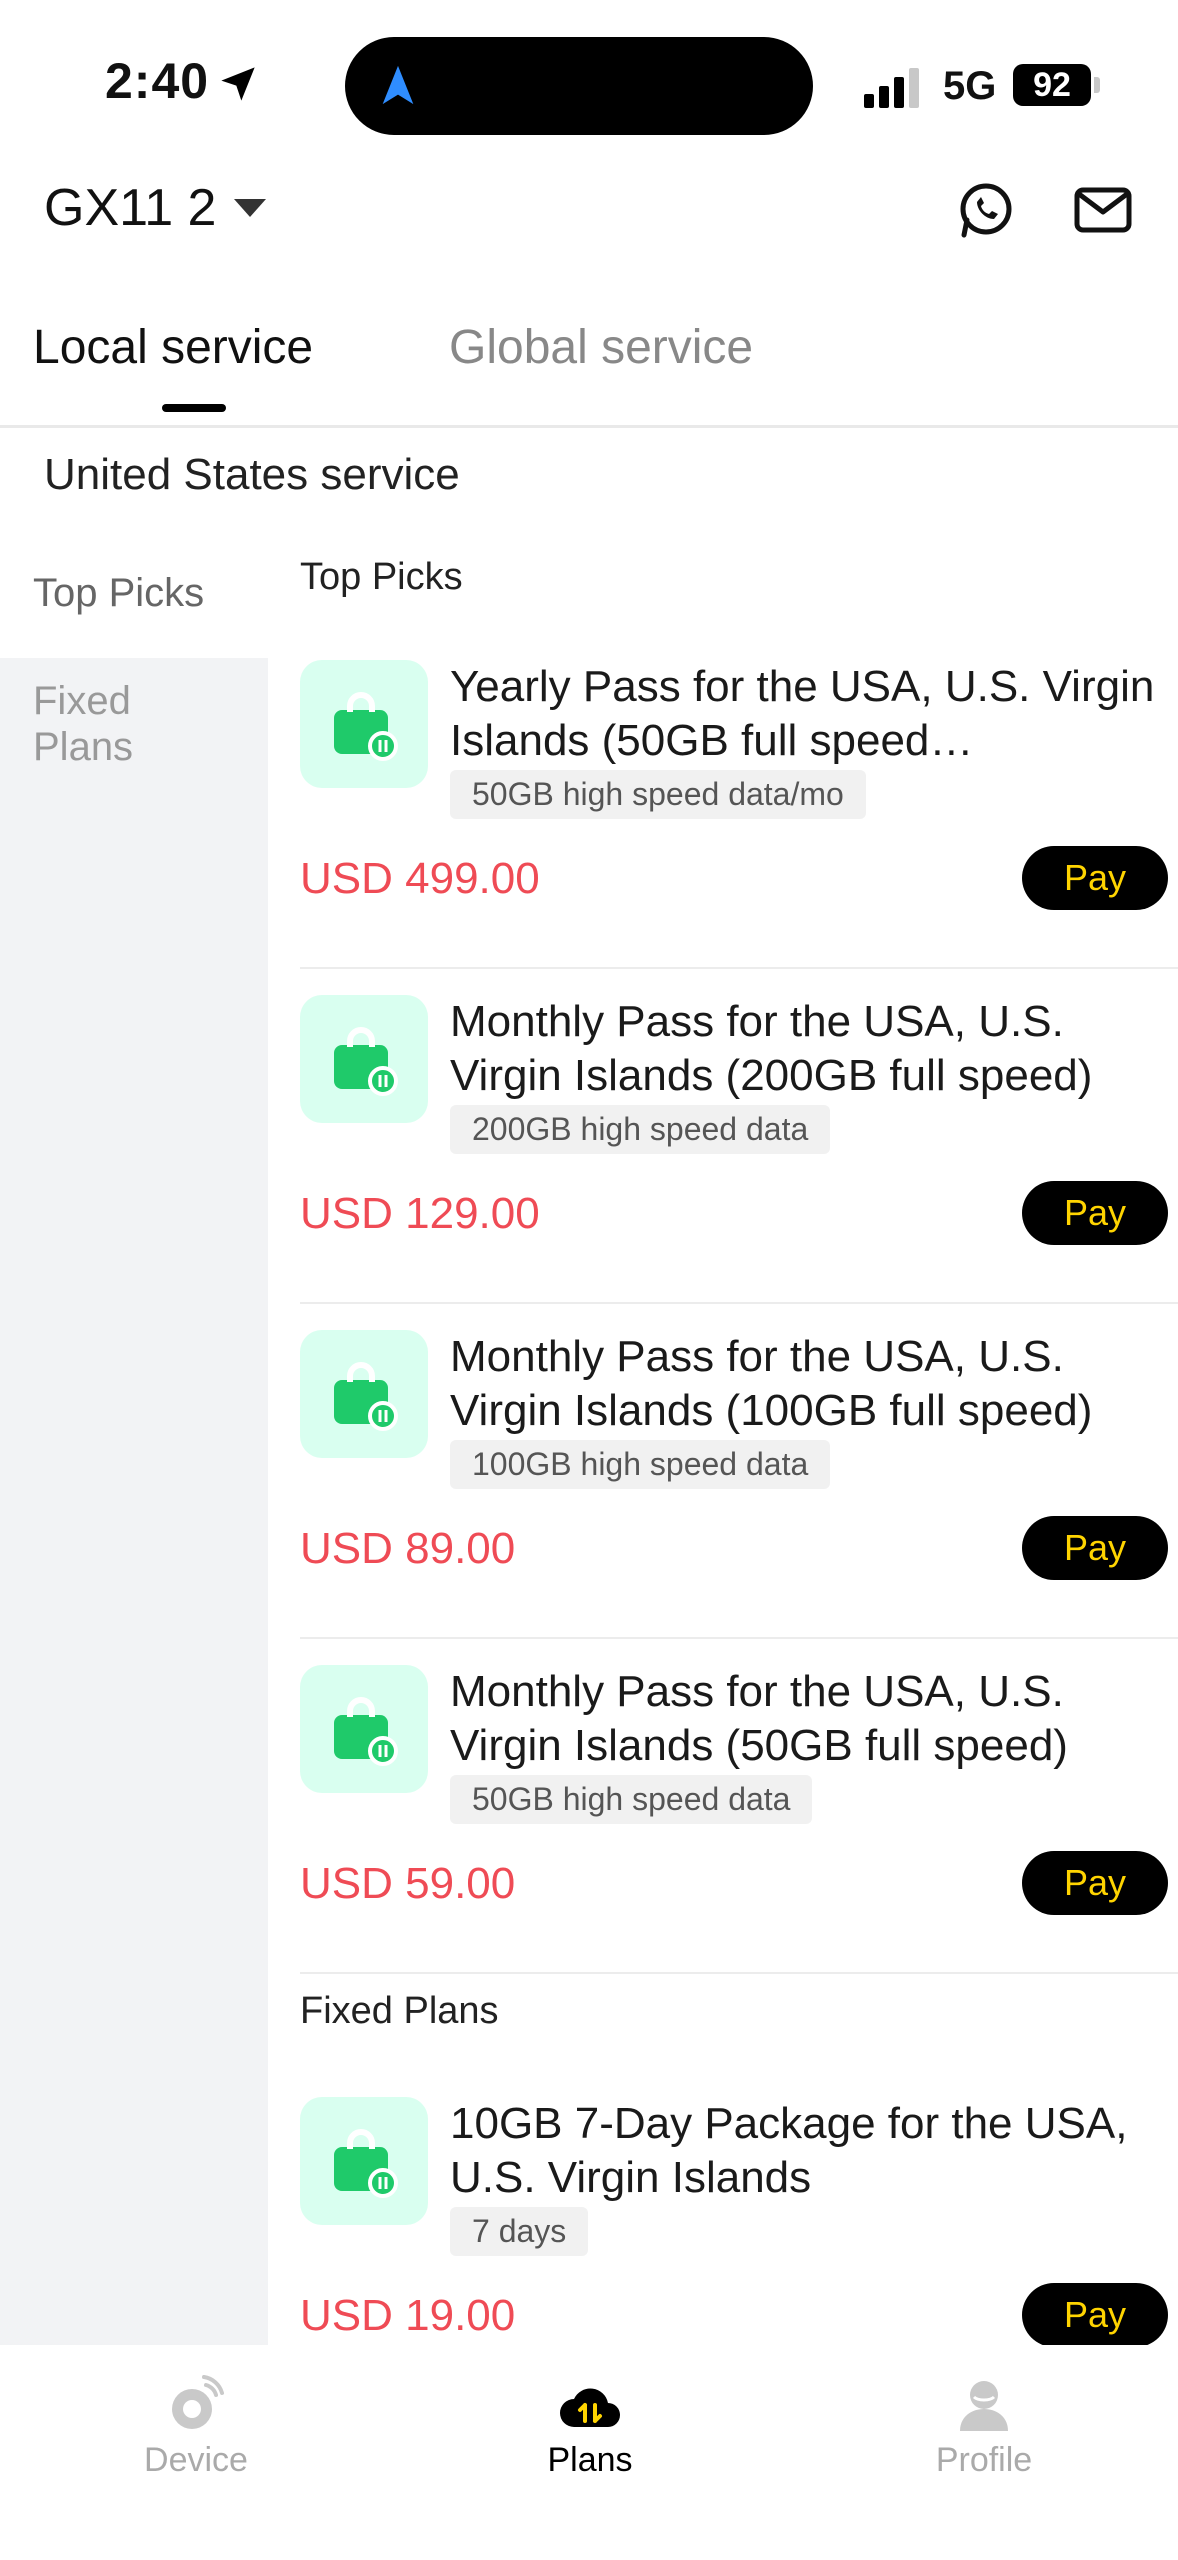 The image size is (1178, 2560). What do you see at coordinates (157, 81) in the screenshot?
I see `status-time: 2:40` at bounding box center [157, 81].